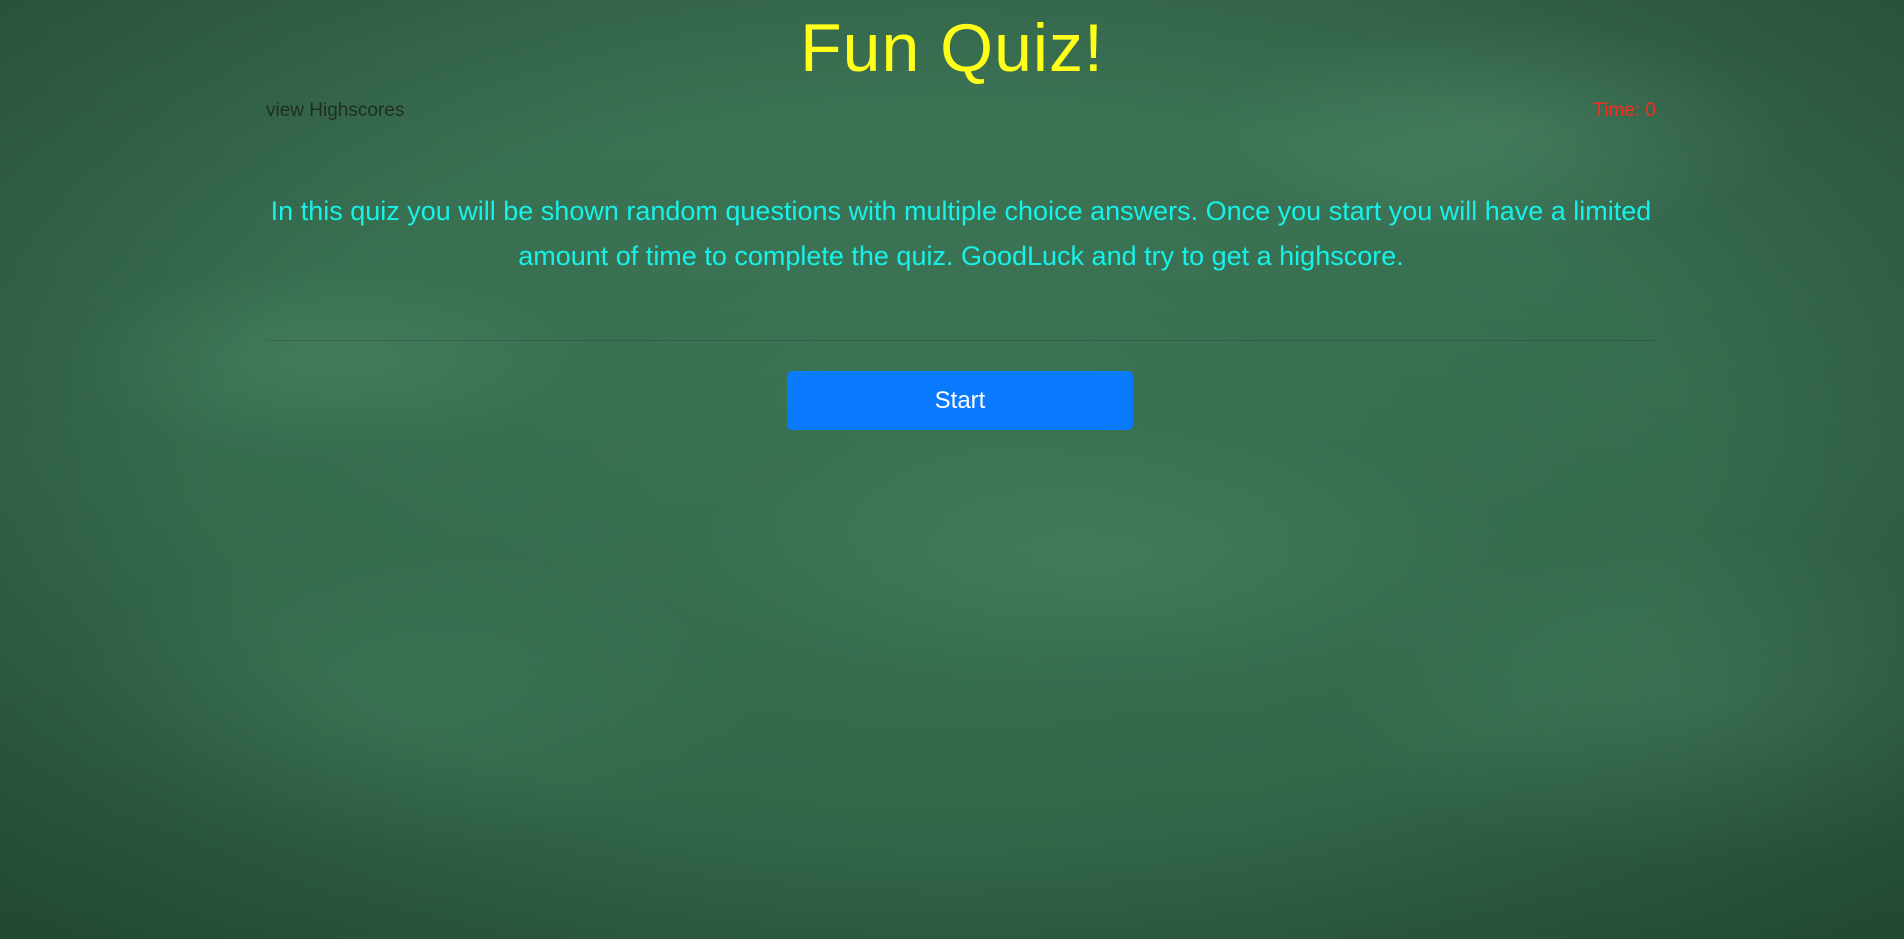 This screenshot has width=1904, height=939. I want to click on start-button: Start, so click(960, 400).